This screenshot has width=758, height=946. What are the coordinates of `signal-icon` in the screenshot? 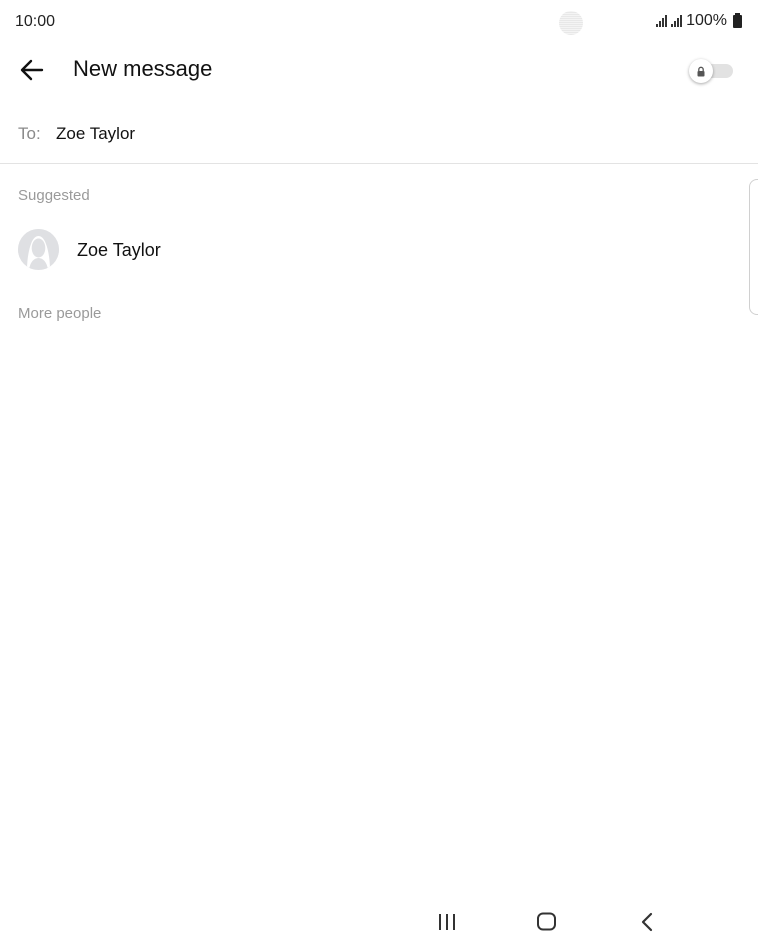 It's located at (662, 21).